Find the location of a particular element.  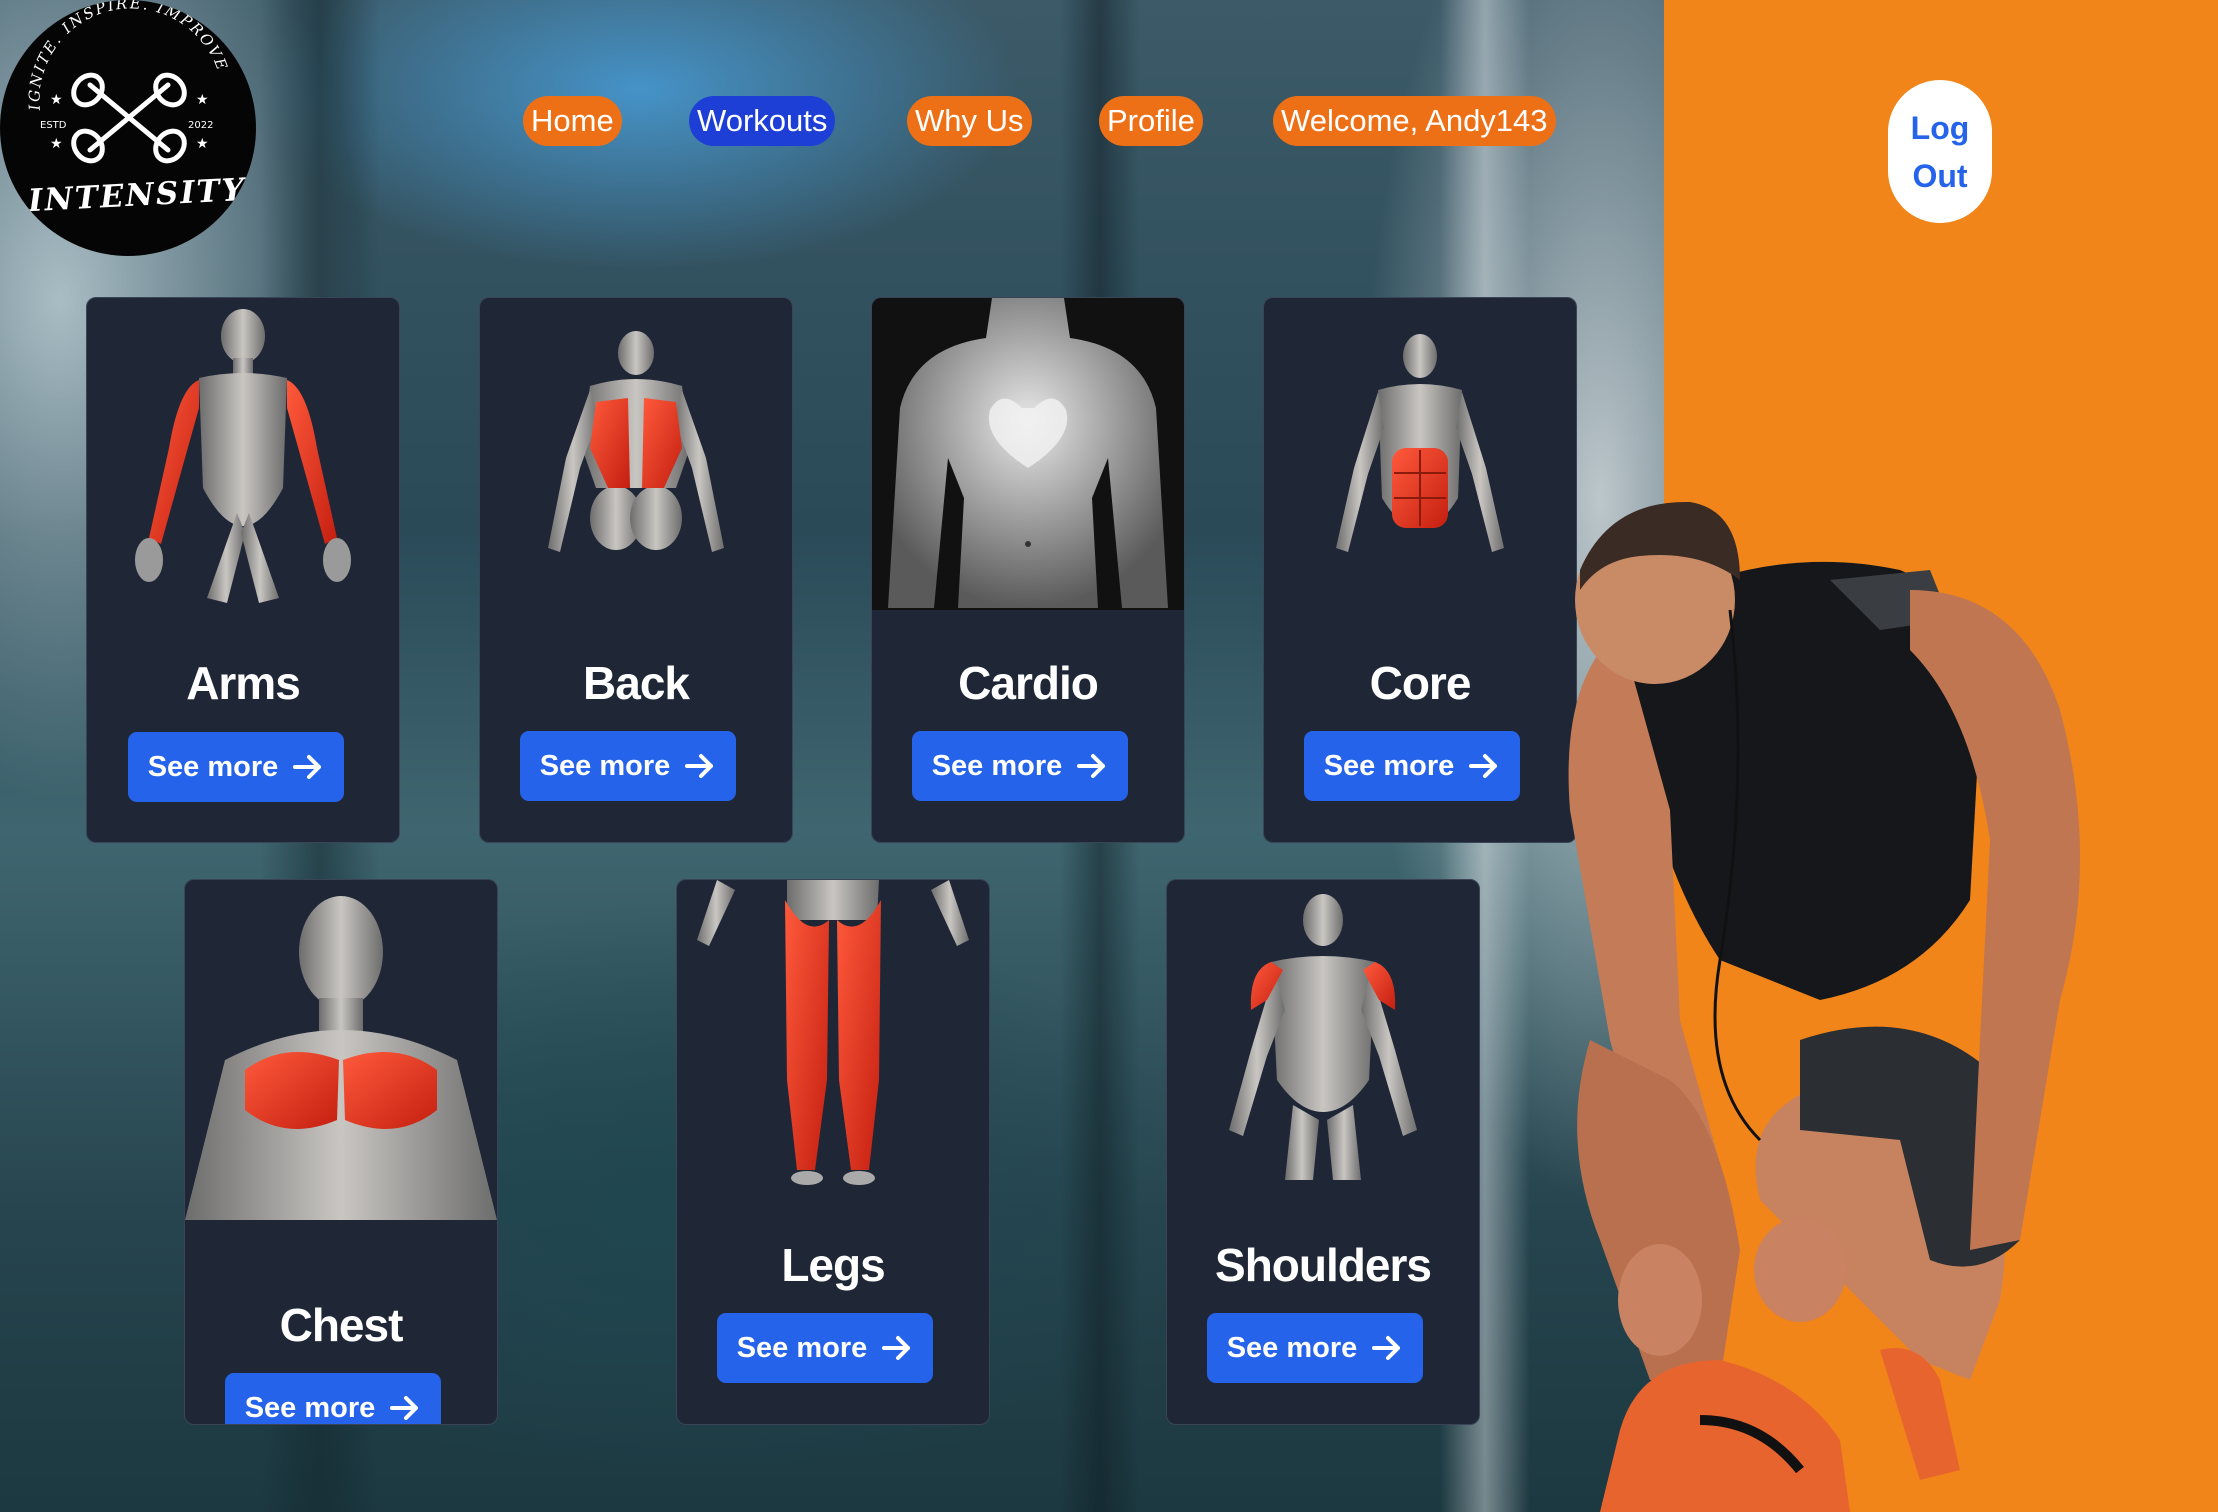

workout-title: Legs is located at coordinates (833, 1265).